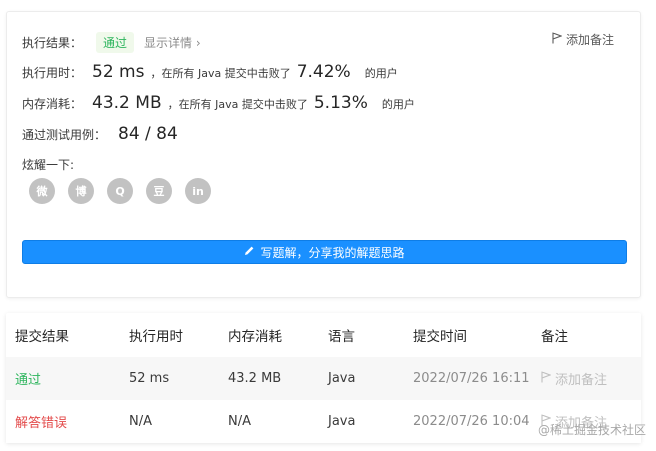 Image resolution: width=656 pixels, height=451 pixels. I want to click on result-label: 执行结果：, so click(52, 43).